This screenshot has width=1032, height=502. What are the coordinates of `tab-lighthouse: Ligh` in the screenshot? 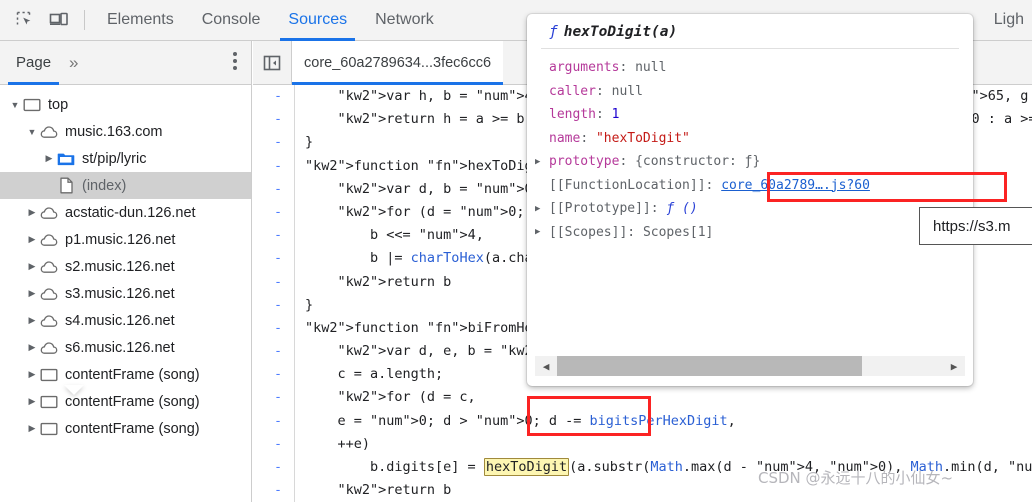 It's located at (1006, 20).